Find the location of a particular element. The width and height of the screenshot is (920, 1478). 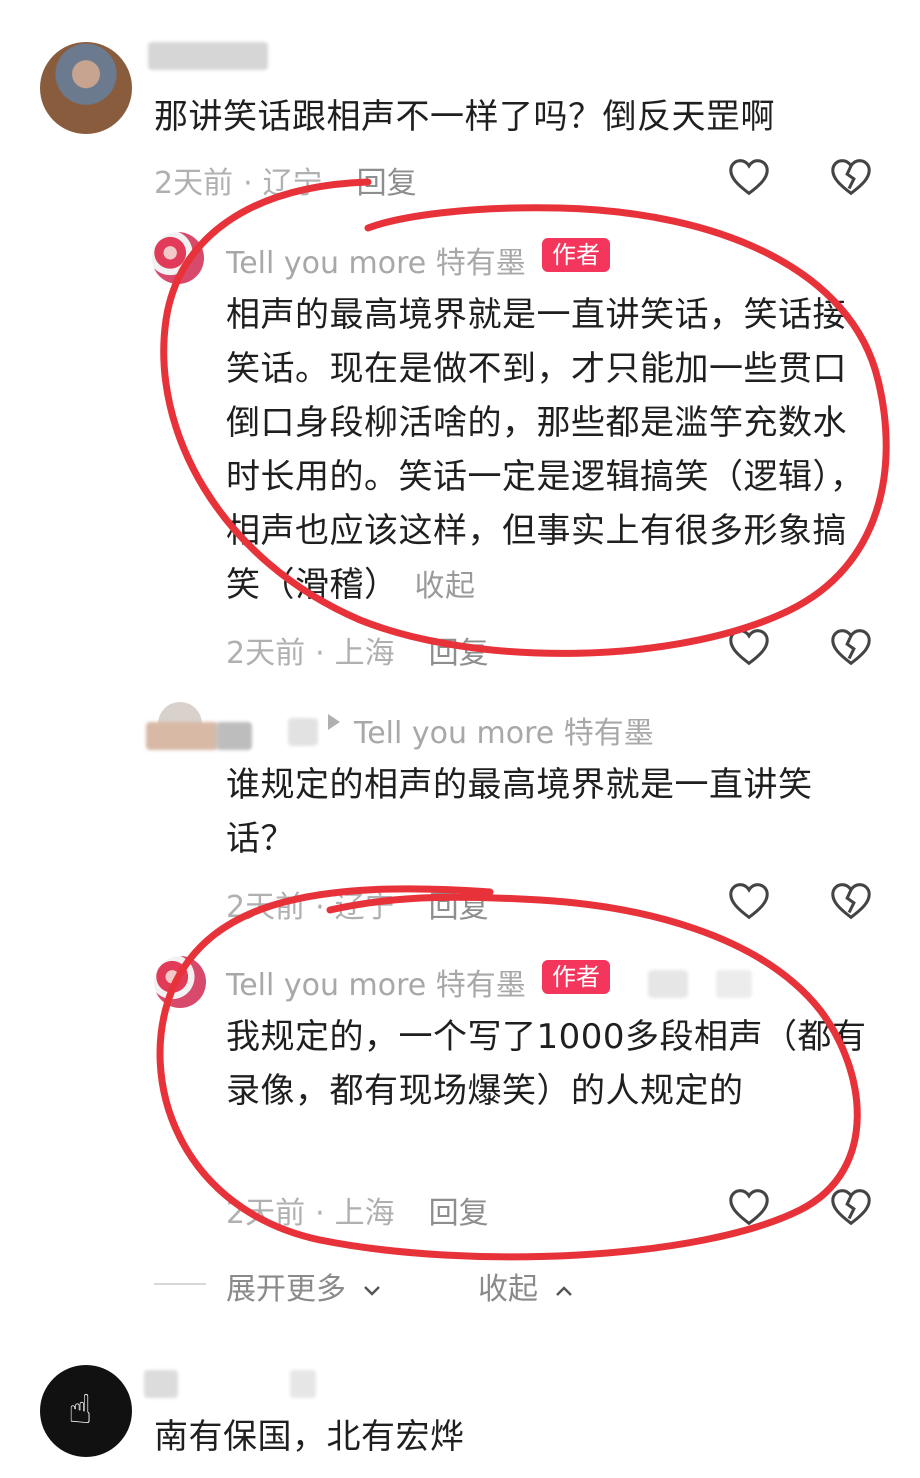

collapse-link: 收起 is located at coordinates (445, 586).